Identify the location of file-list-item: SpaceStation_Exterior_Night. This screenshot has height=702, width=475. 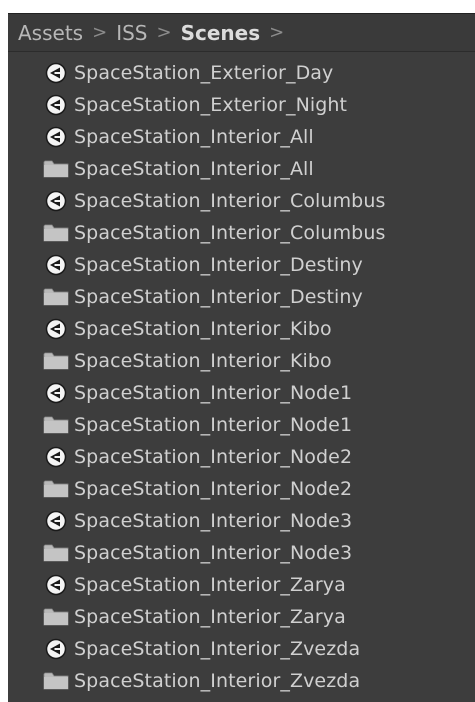
(241, 105).